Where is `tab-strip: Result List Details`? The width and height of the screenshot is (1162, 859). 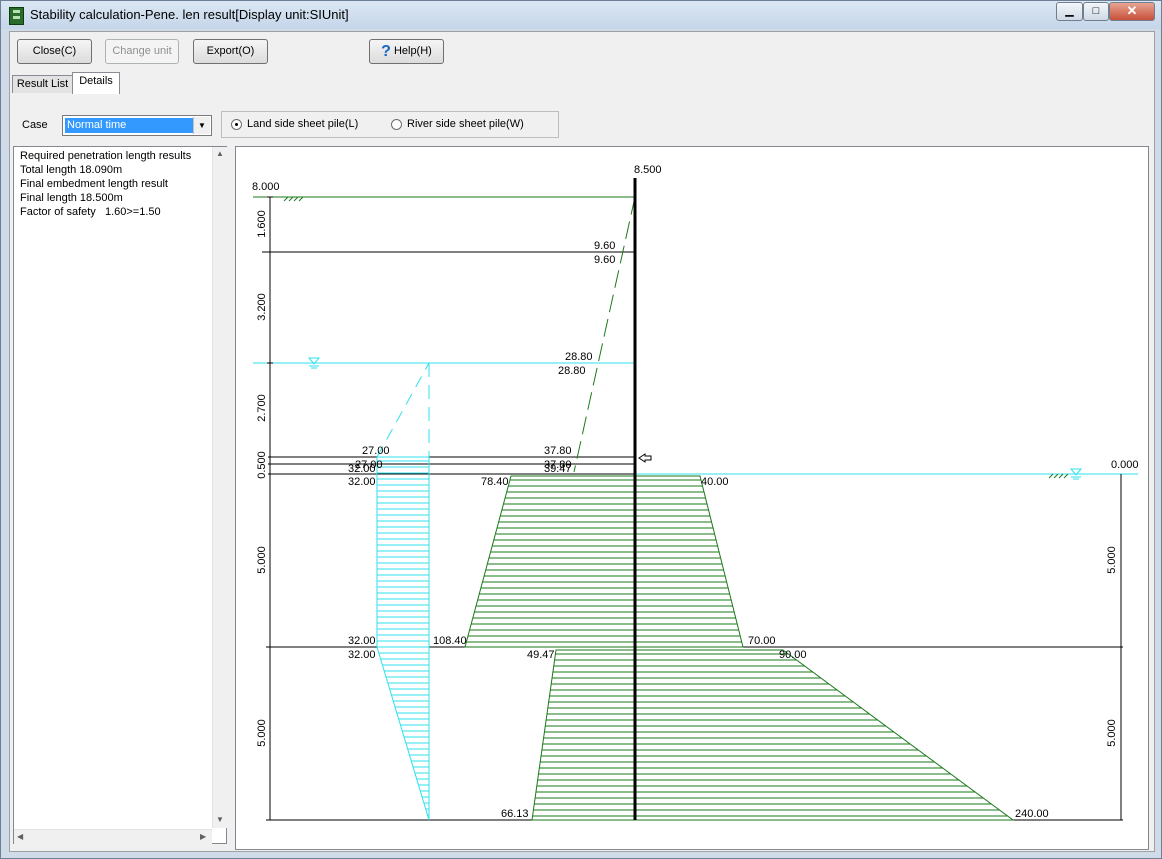 tab-strip: Result List Details is located at coordinates (582, 83).